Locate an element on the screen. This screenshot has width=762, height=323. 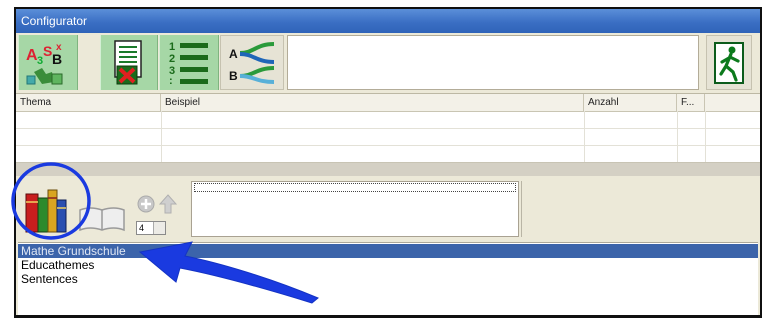
delete-document-button is located at coordinates (129, 62).